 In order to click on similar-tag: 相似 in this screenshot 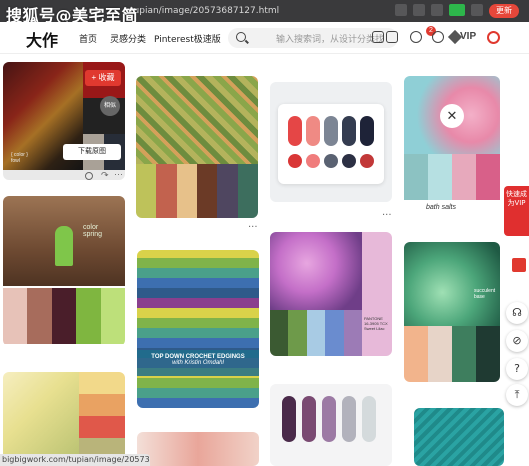, I will do `click(110, 106)`.